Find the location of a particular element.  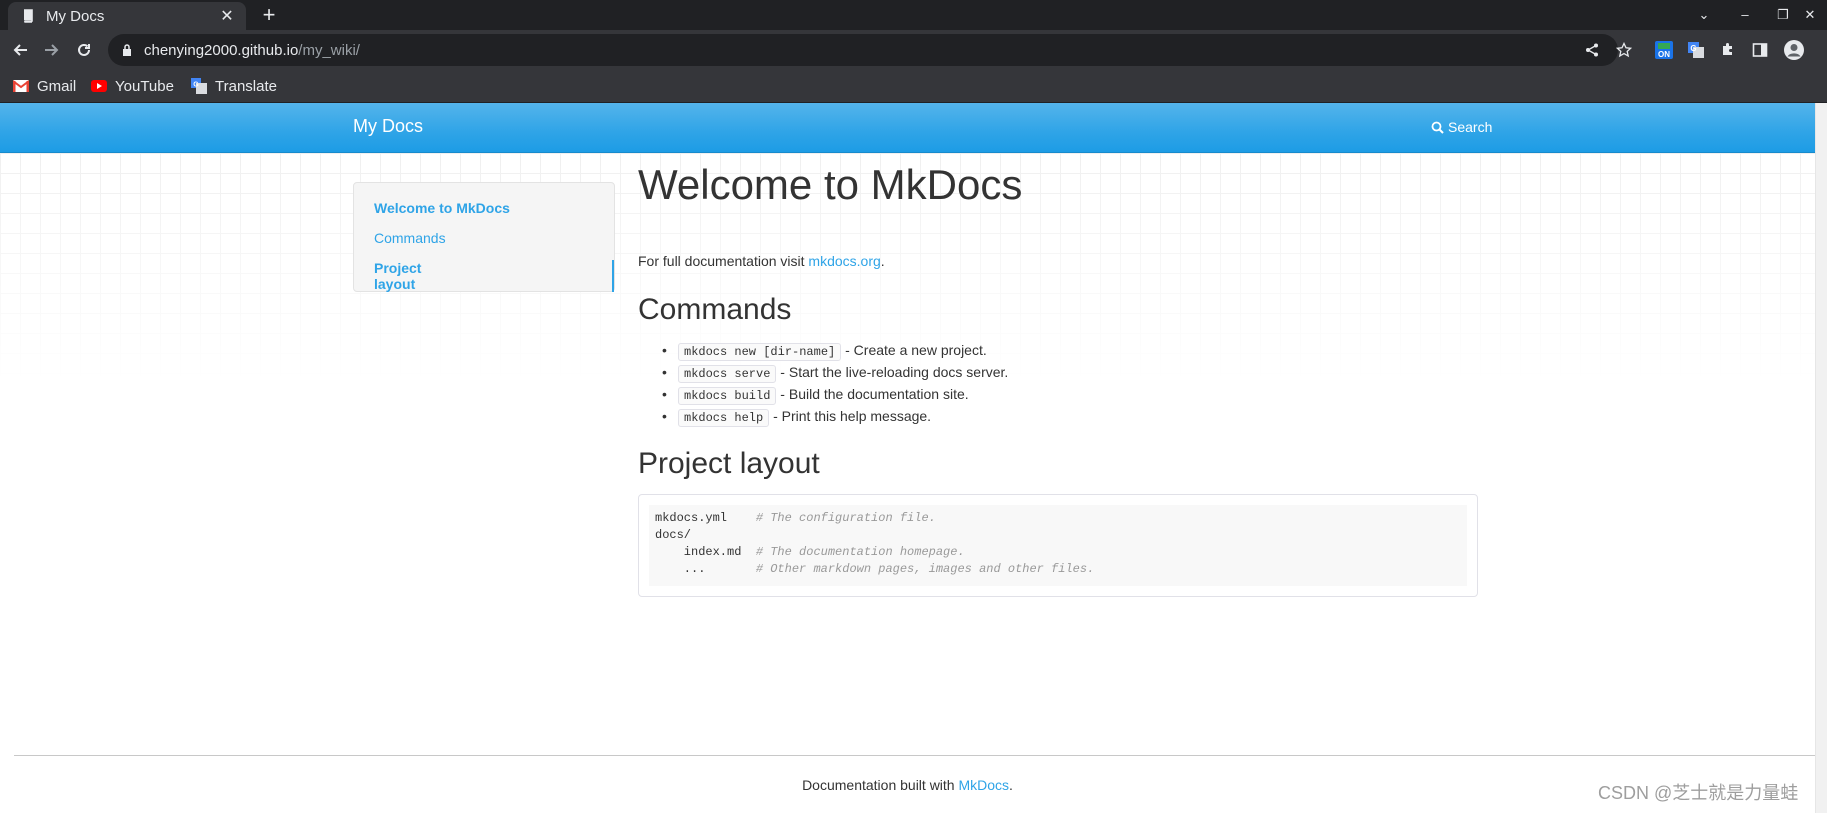

list-item: • mkdocs help - Print this help message. is located at coordinates (823, 416).